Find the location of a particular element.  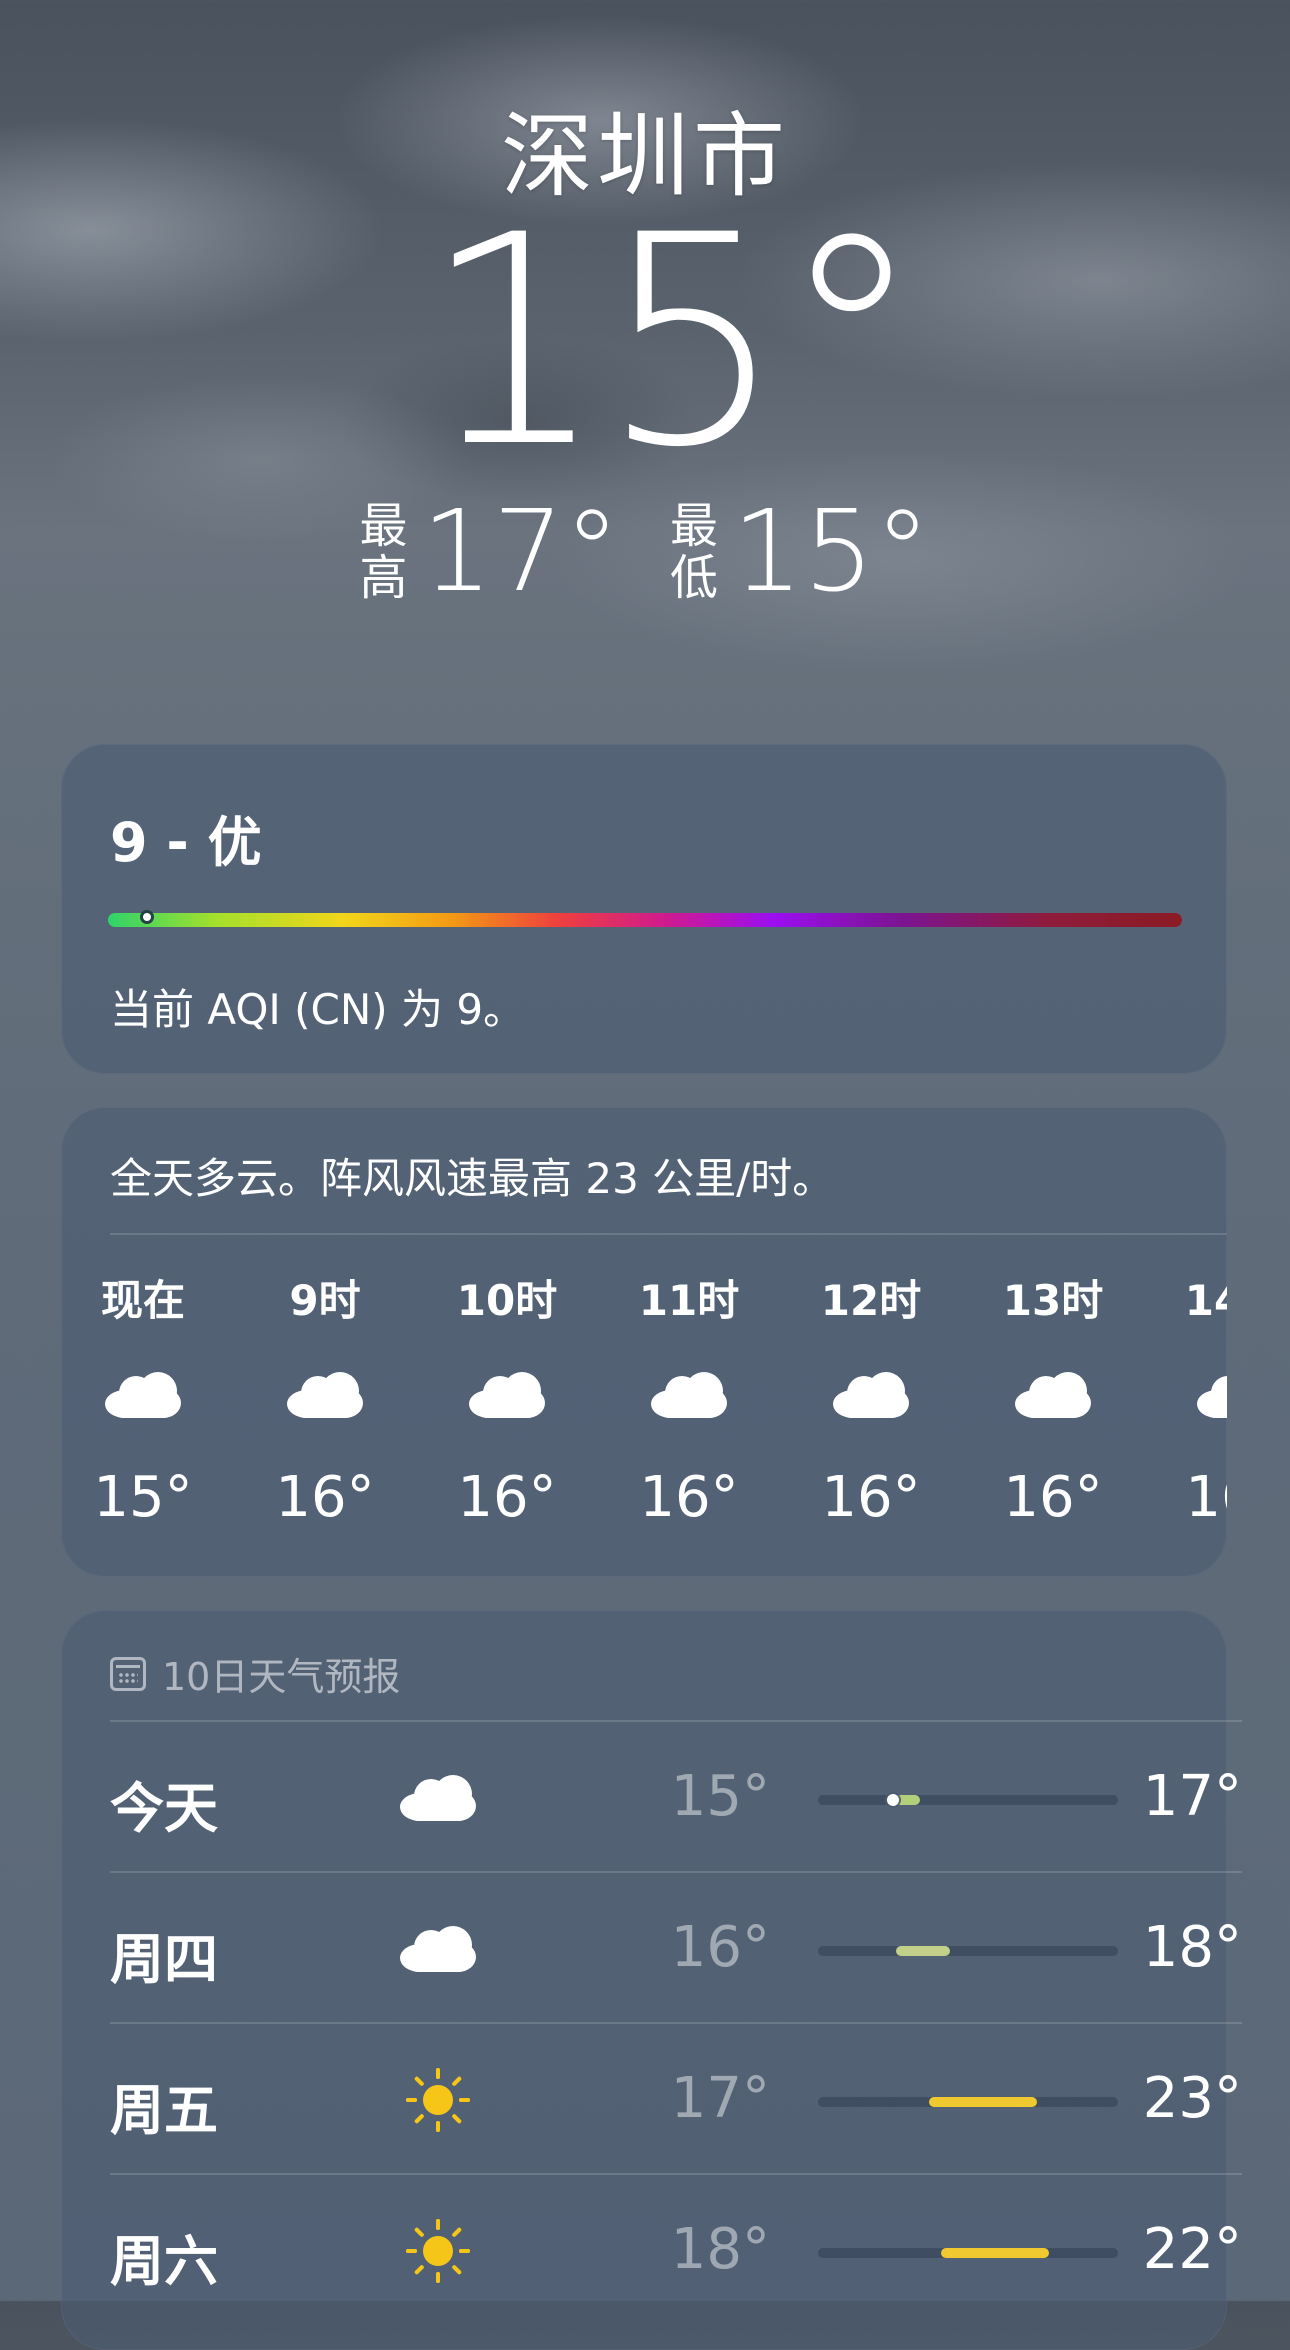

forecast-day: 周五 is located at coordinates (164, 2110).